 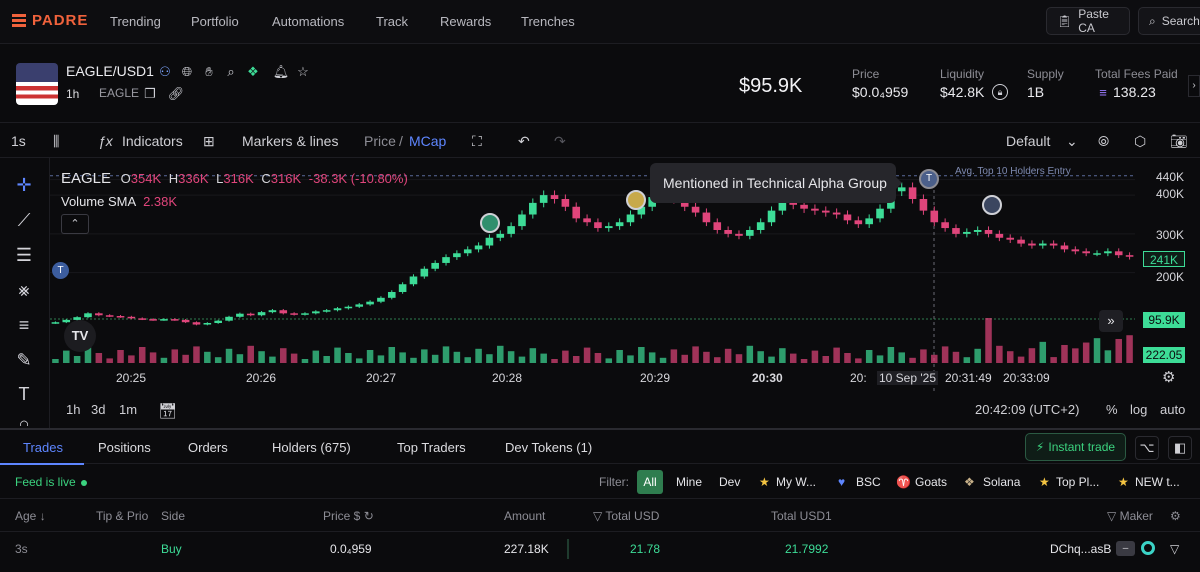 What do you see at coordinates (152, 141) in the screenshot?
I see `indicators-button: Indicators` at bounding box center [152, 141].